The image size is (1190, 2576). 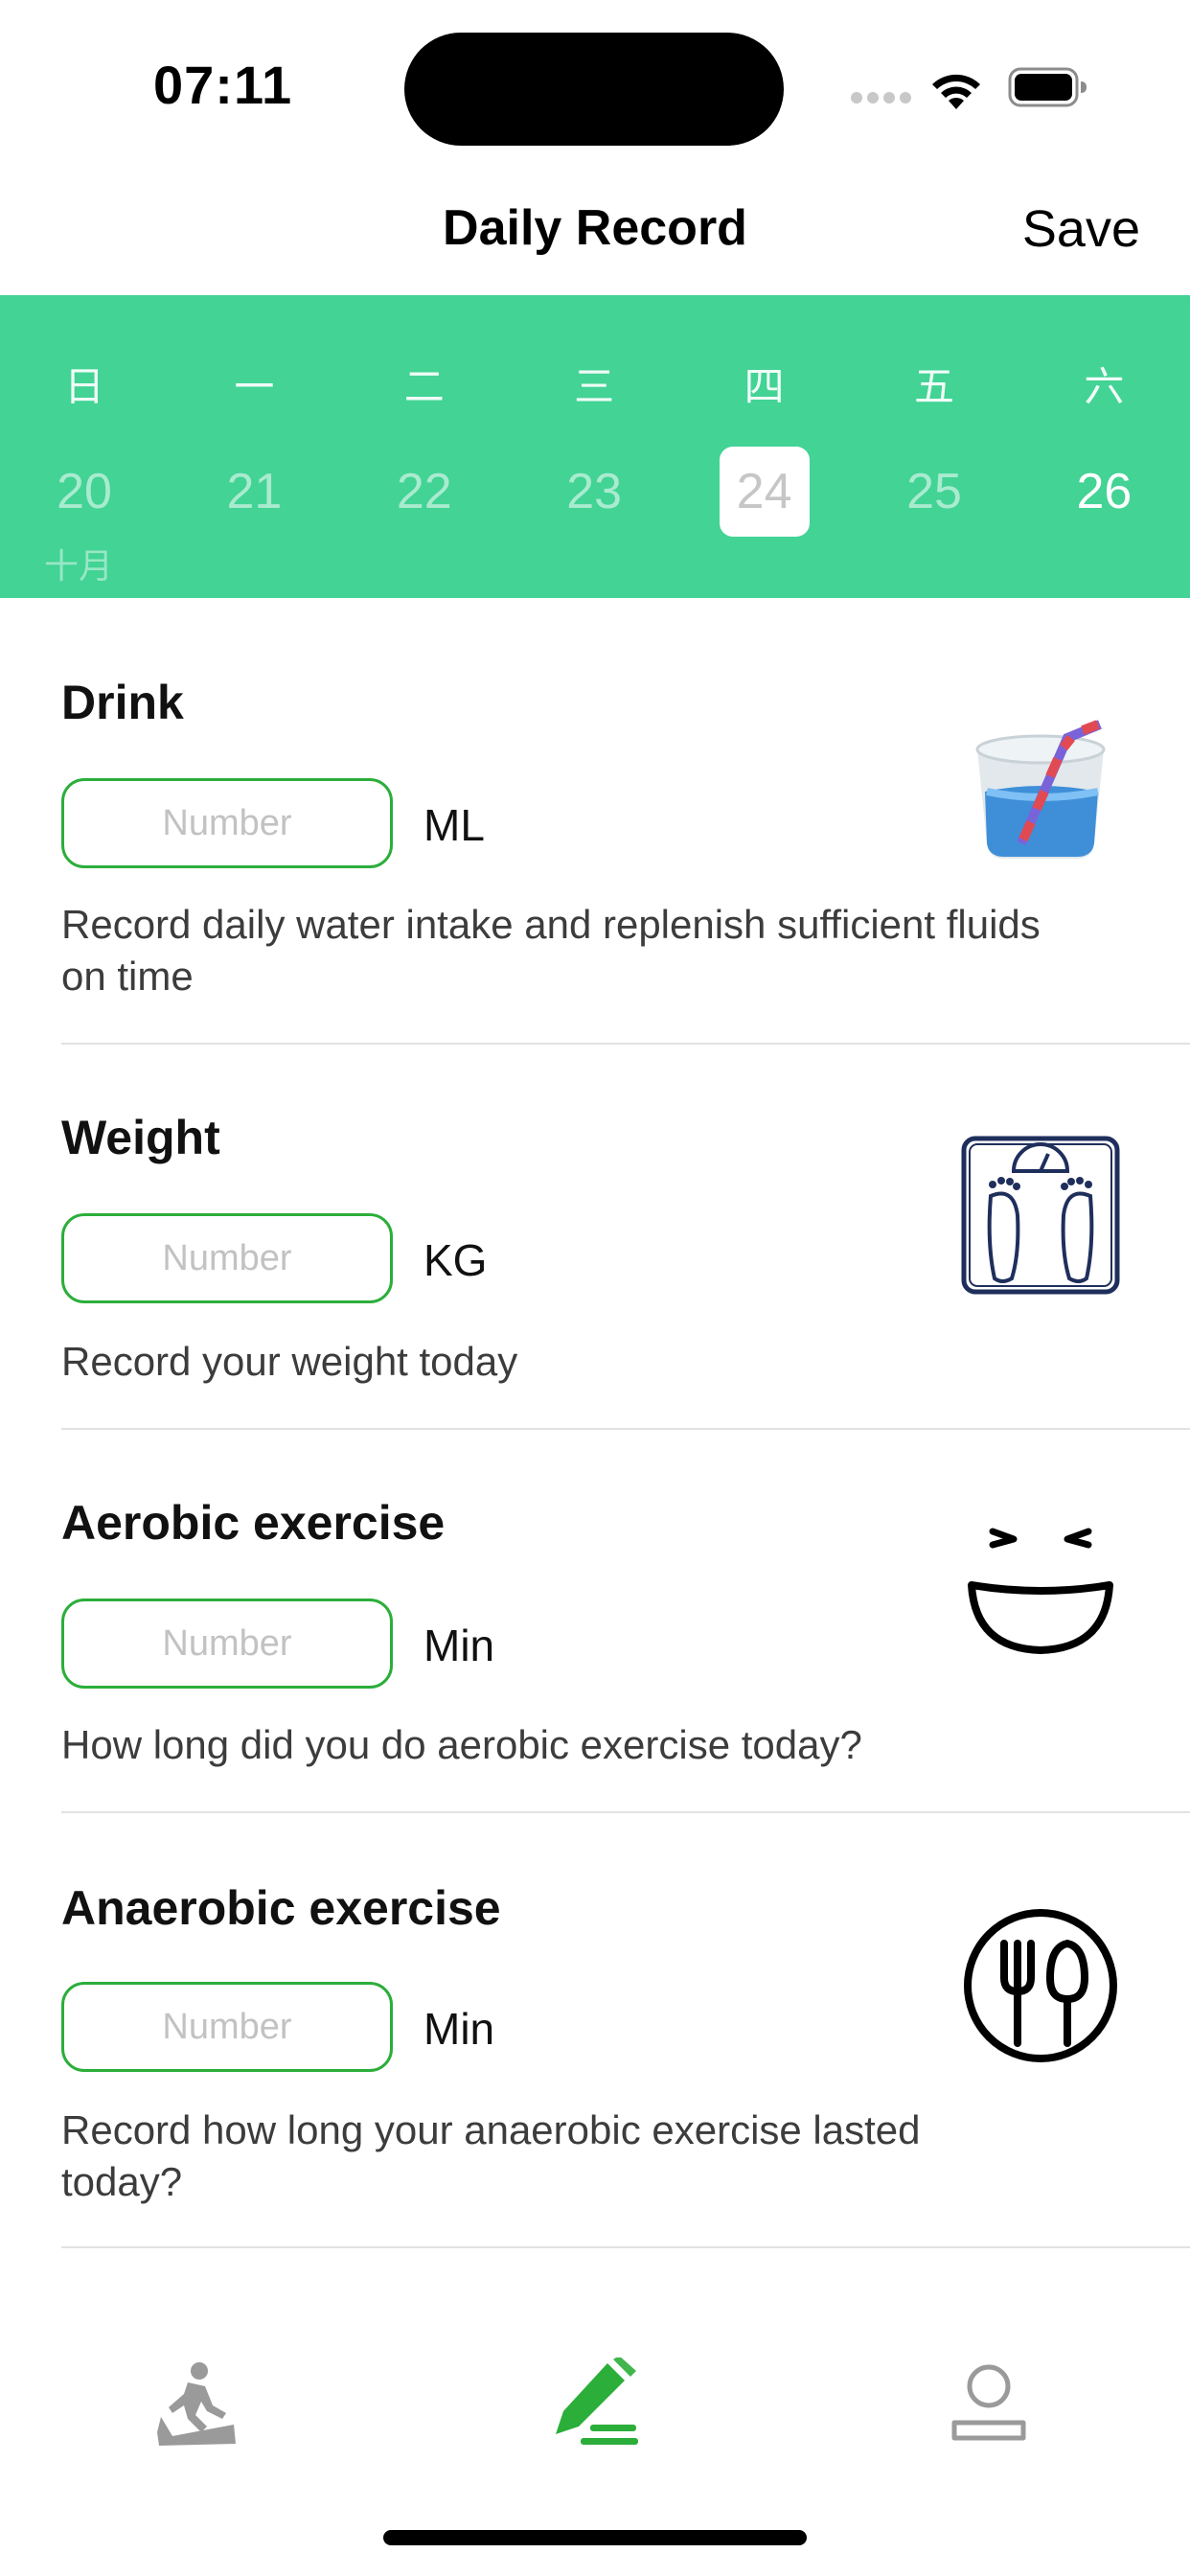 What do you see at coordinates (1040, 786) in the screenshot?
I see `water-glass-icon` at bounding box center [1040, 786].